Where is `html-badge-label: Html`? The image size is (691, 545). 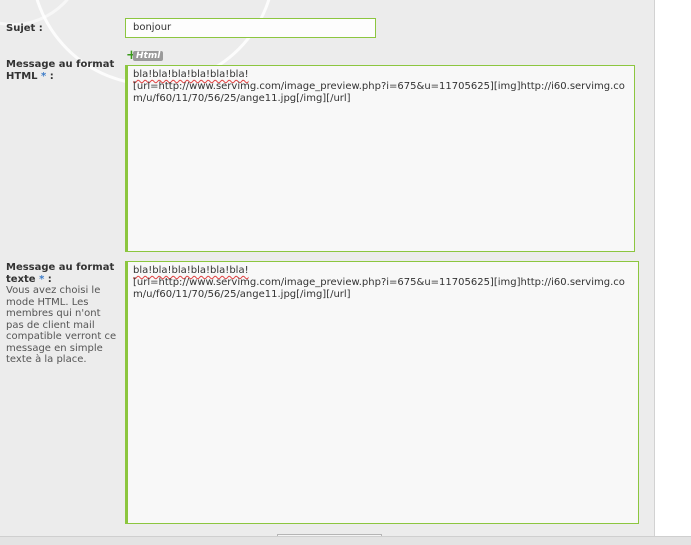
html-badge-label: Html is located at coordinates (148, 56).